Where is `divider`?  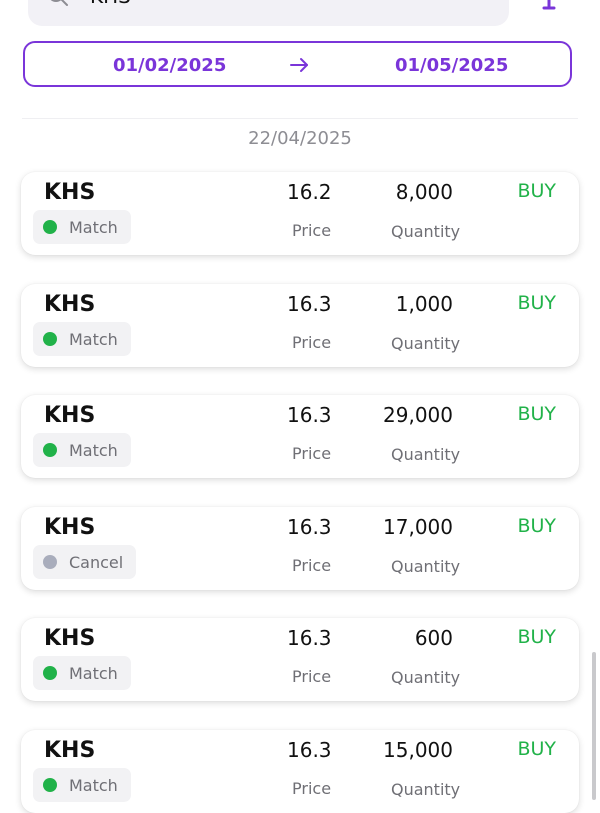
divider is located at coordinates (300, 118).